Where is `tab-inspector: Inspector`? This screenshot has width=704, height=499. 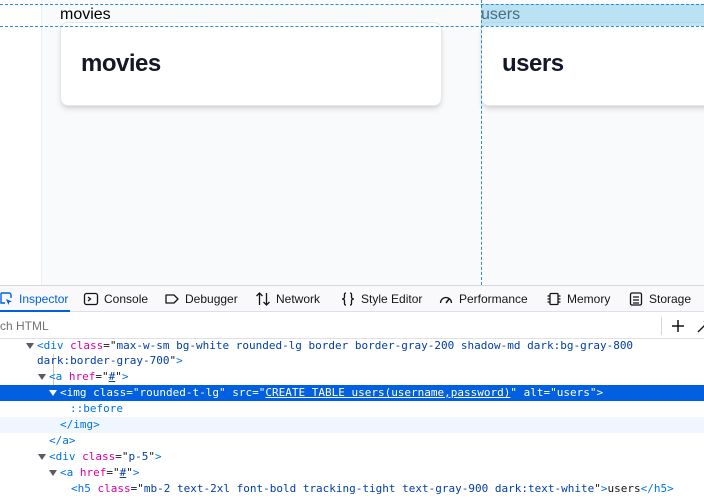
tab-inspector: Inspector is located at coordinates (35, 299).